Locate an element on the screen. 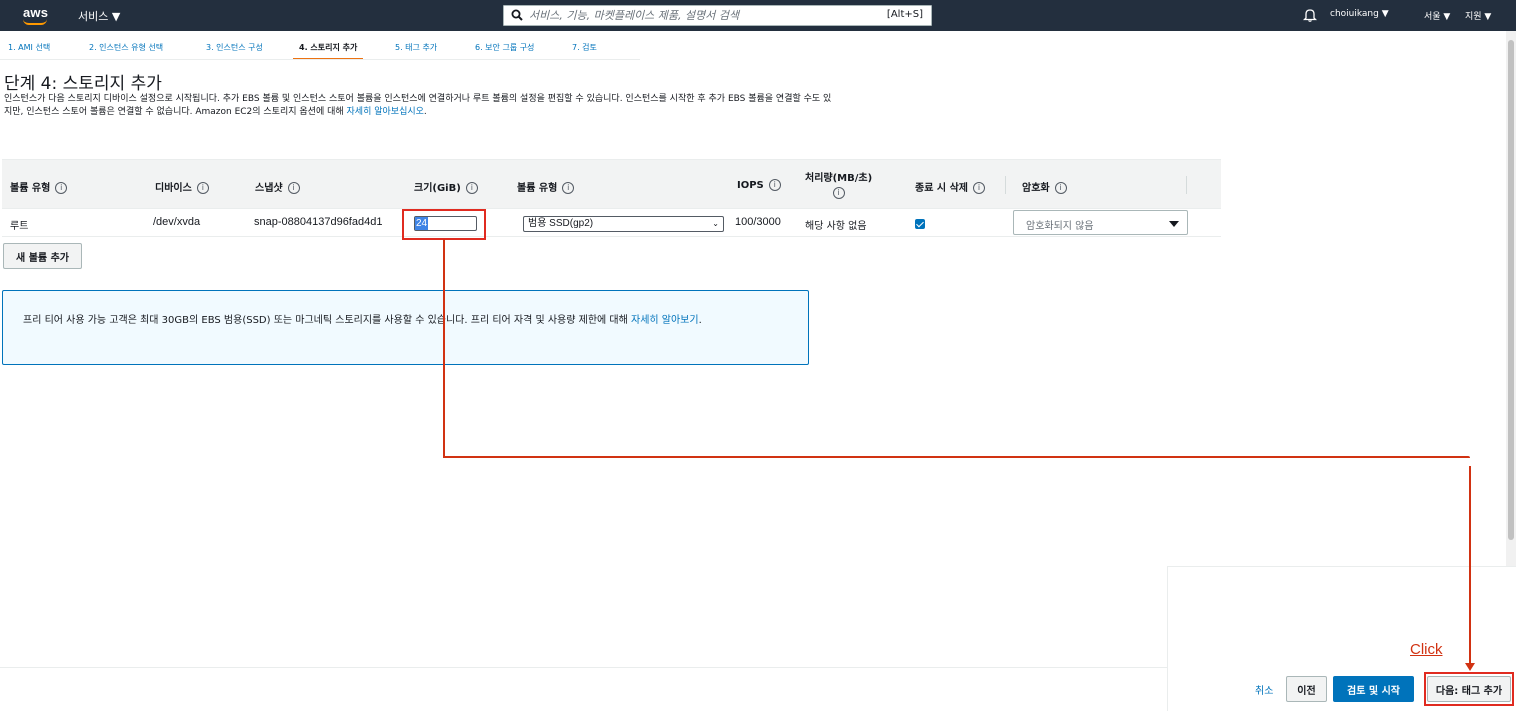  cell-volume-type: 루트 is located at coordinates (19, 226).